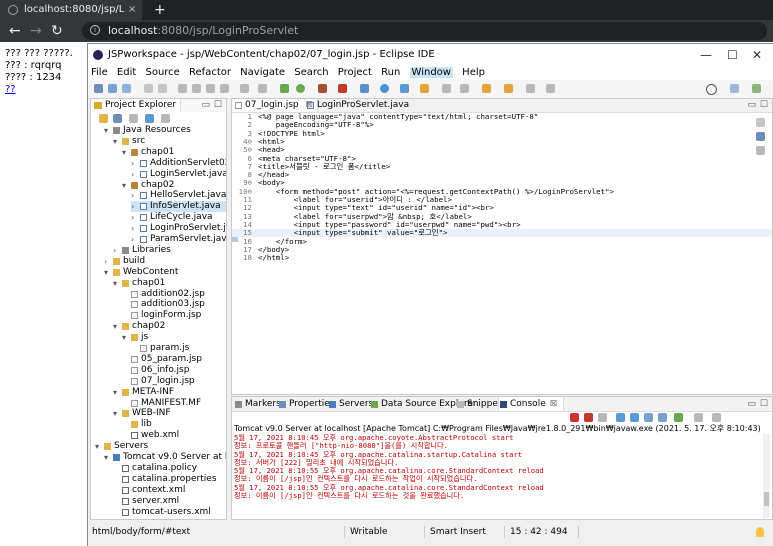 The image size is (773, 546). Describe the element at coordinates (15, 31) in the screenshot. I see `back-icon: ←` at that location.